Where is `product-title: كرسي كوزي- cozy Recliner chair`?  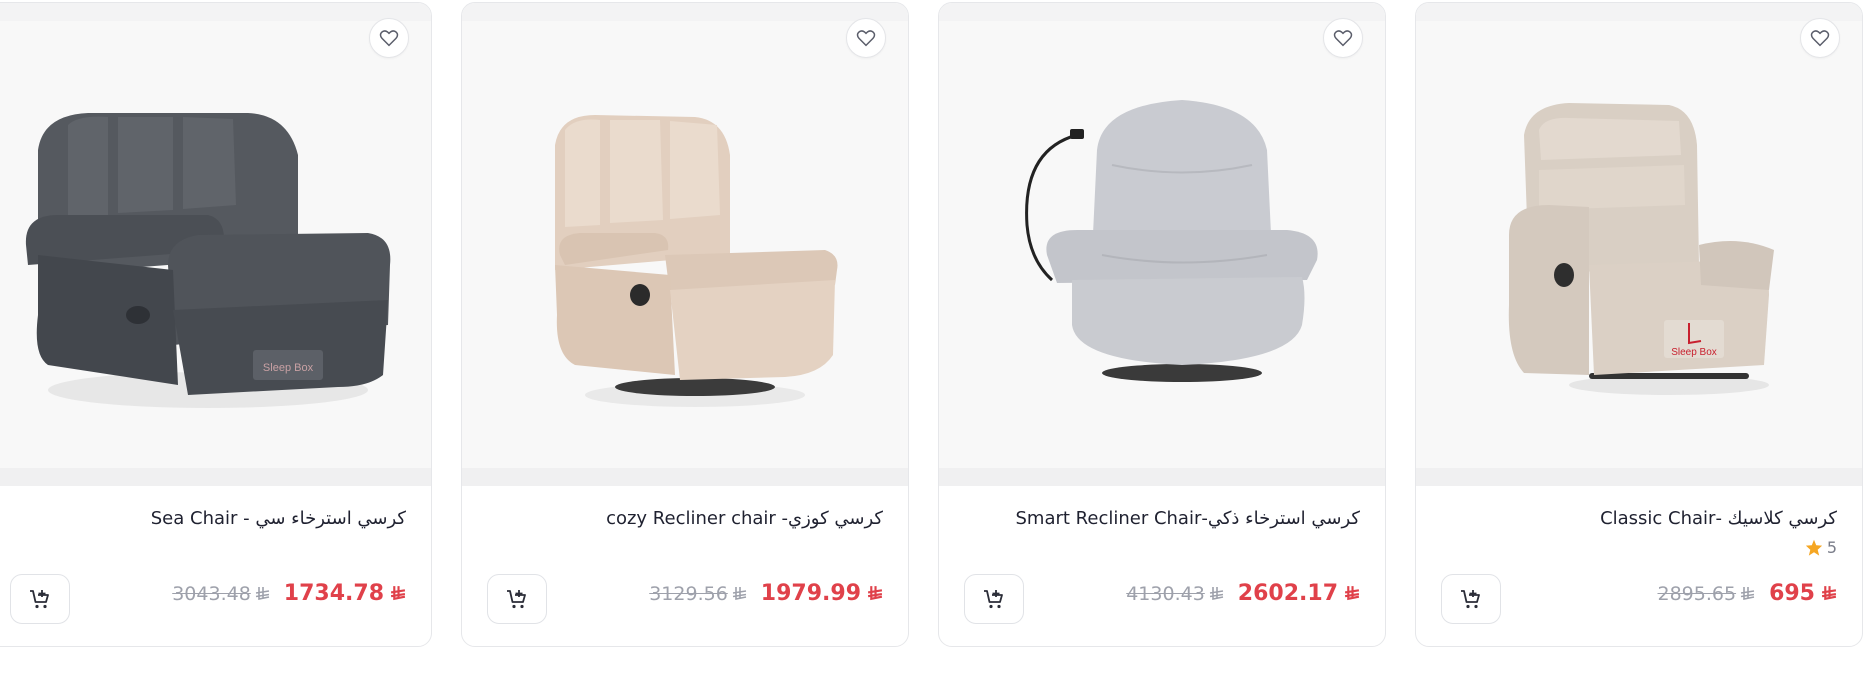 product-title: كرسي كوزي- cozy Recliner chair is located at coordinates (682, 518).